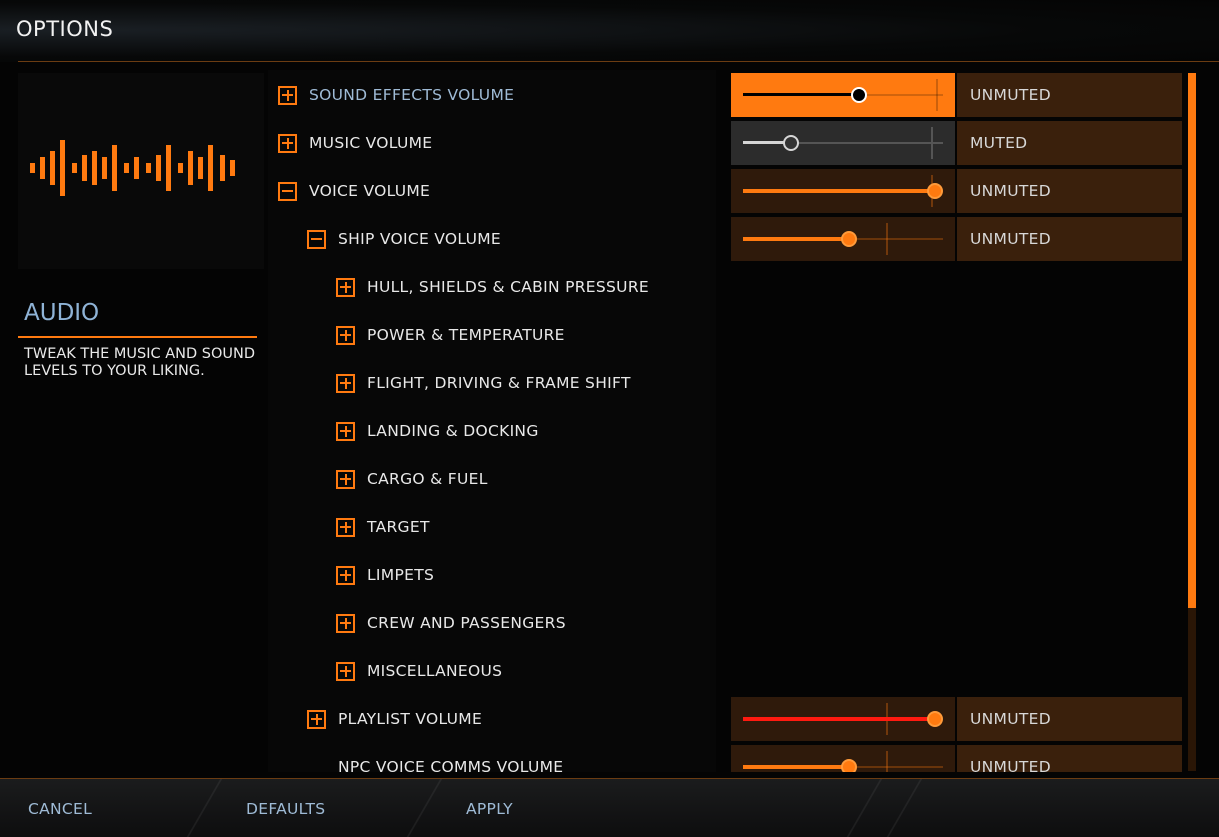 This screenshot has height=837, width=1219. I want to click on cancel-button: CANCEL, so click(60, 809).